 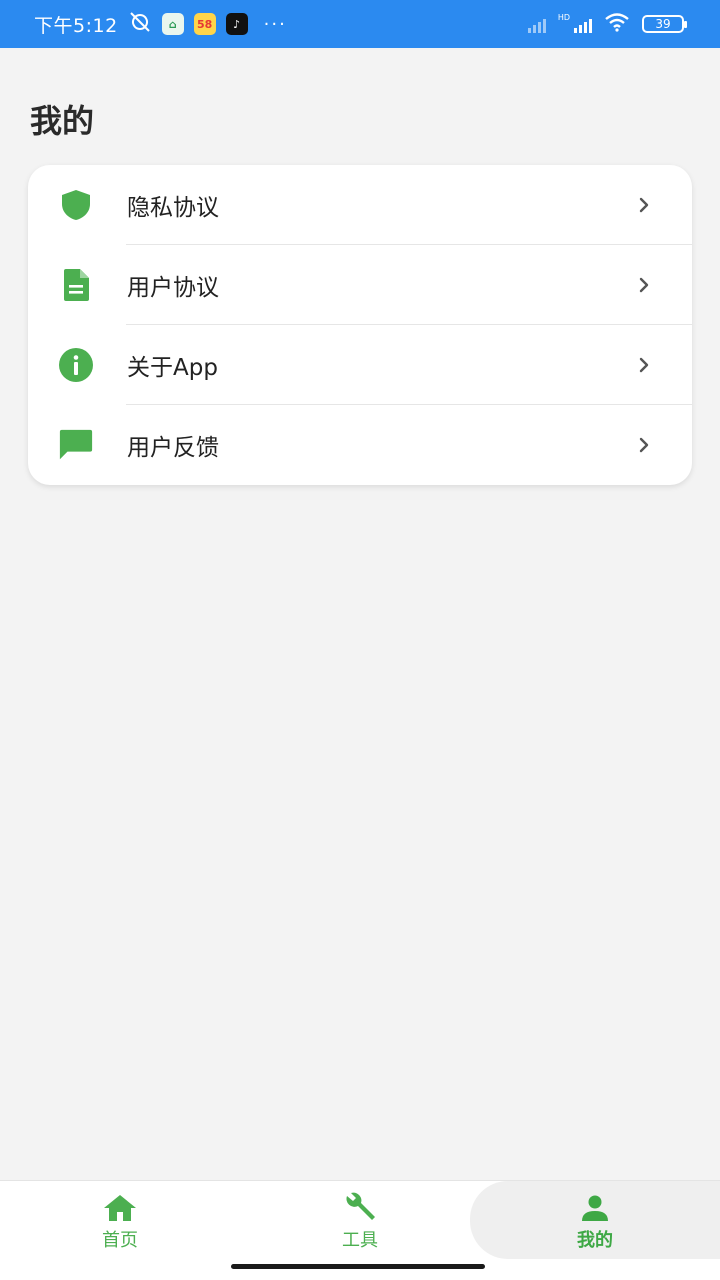 What do you see at coordinates (76, 445) in the screenshot?
I see `feedback-icon` at bounding box center [76, 445].